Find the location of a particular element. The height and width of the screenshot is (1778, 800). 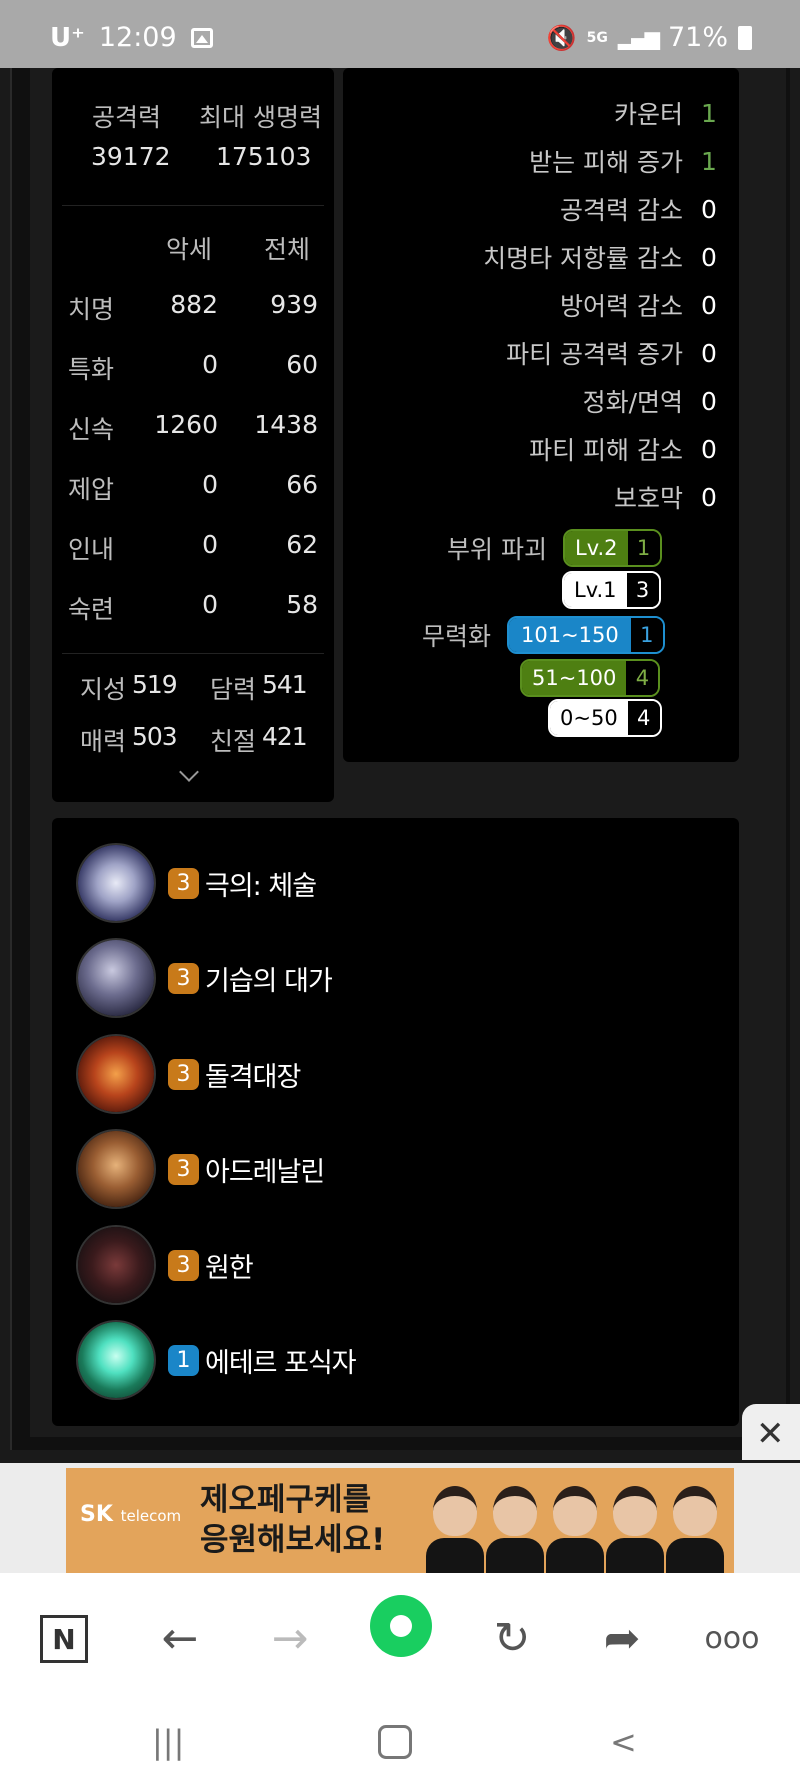

synergy-label: 파티 공격력 증가 is located at coordinates (594, 354).